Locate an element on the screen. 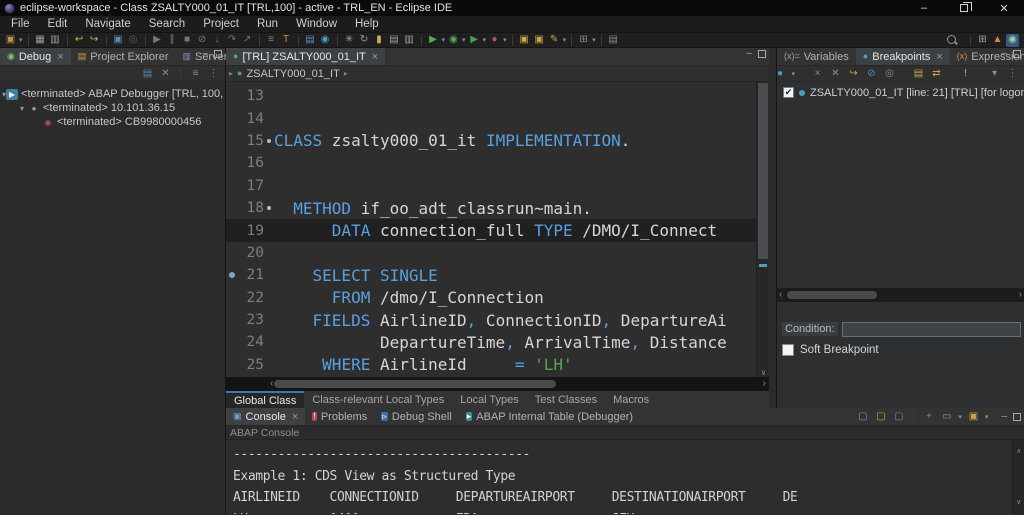  goto-file-icon: ↪ is located at coordinates (853, 73).